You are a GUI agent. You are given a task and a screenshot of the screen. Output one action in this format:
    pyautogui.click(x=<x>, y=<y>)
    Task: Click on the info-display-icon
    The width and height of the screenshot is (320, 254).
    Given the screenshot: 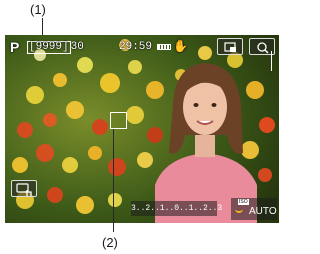 What is the action you would take?
    pyautogui.click(x=263, y=48)
    